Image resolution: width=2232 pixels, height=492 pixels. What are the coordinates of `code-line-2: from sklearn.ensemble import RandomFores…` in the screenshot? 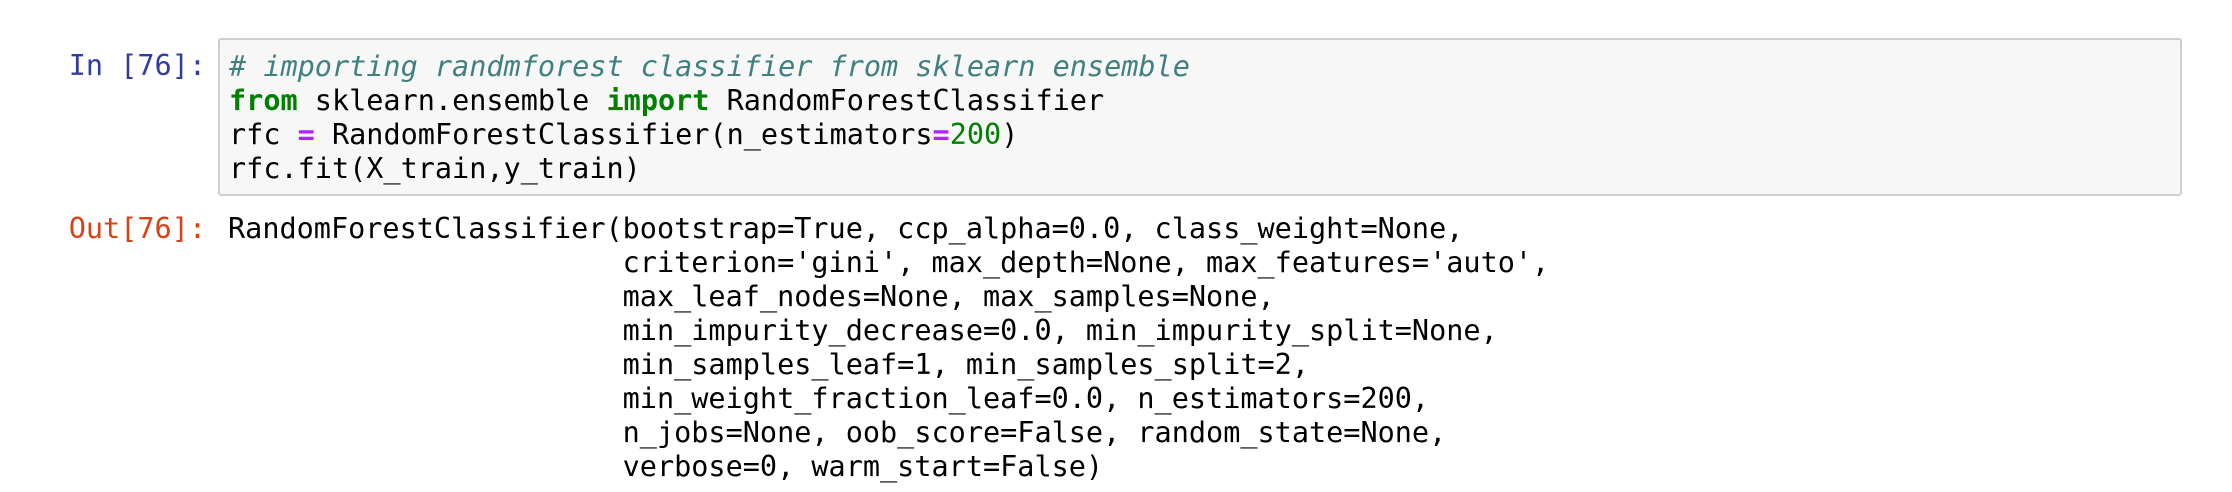 It's located at (1204, 101).